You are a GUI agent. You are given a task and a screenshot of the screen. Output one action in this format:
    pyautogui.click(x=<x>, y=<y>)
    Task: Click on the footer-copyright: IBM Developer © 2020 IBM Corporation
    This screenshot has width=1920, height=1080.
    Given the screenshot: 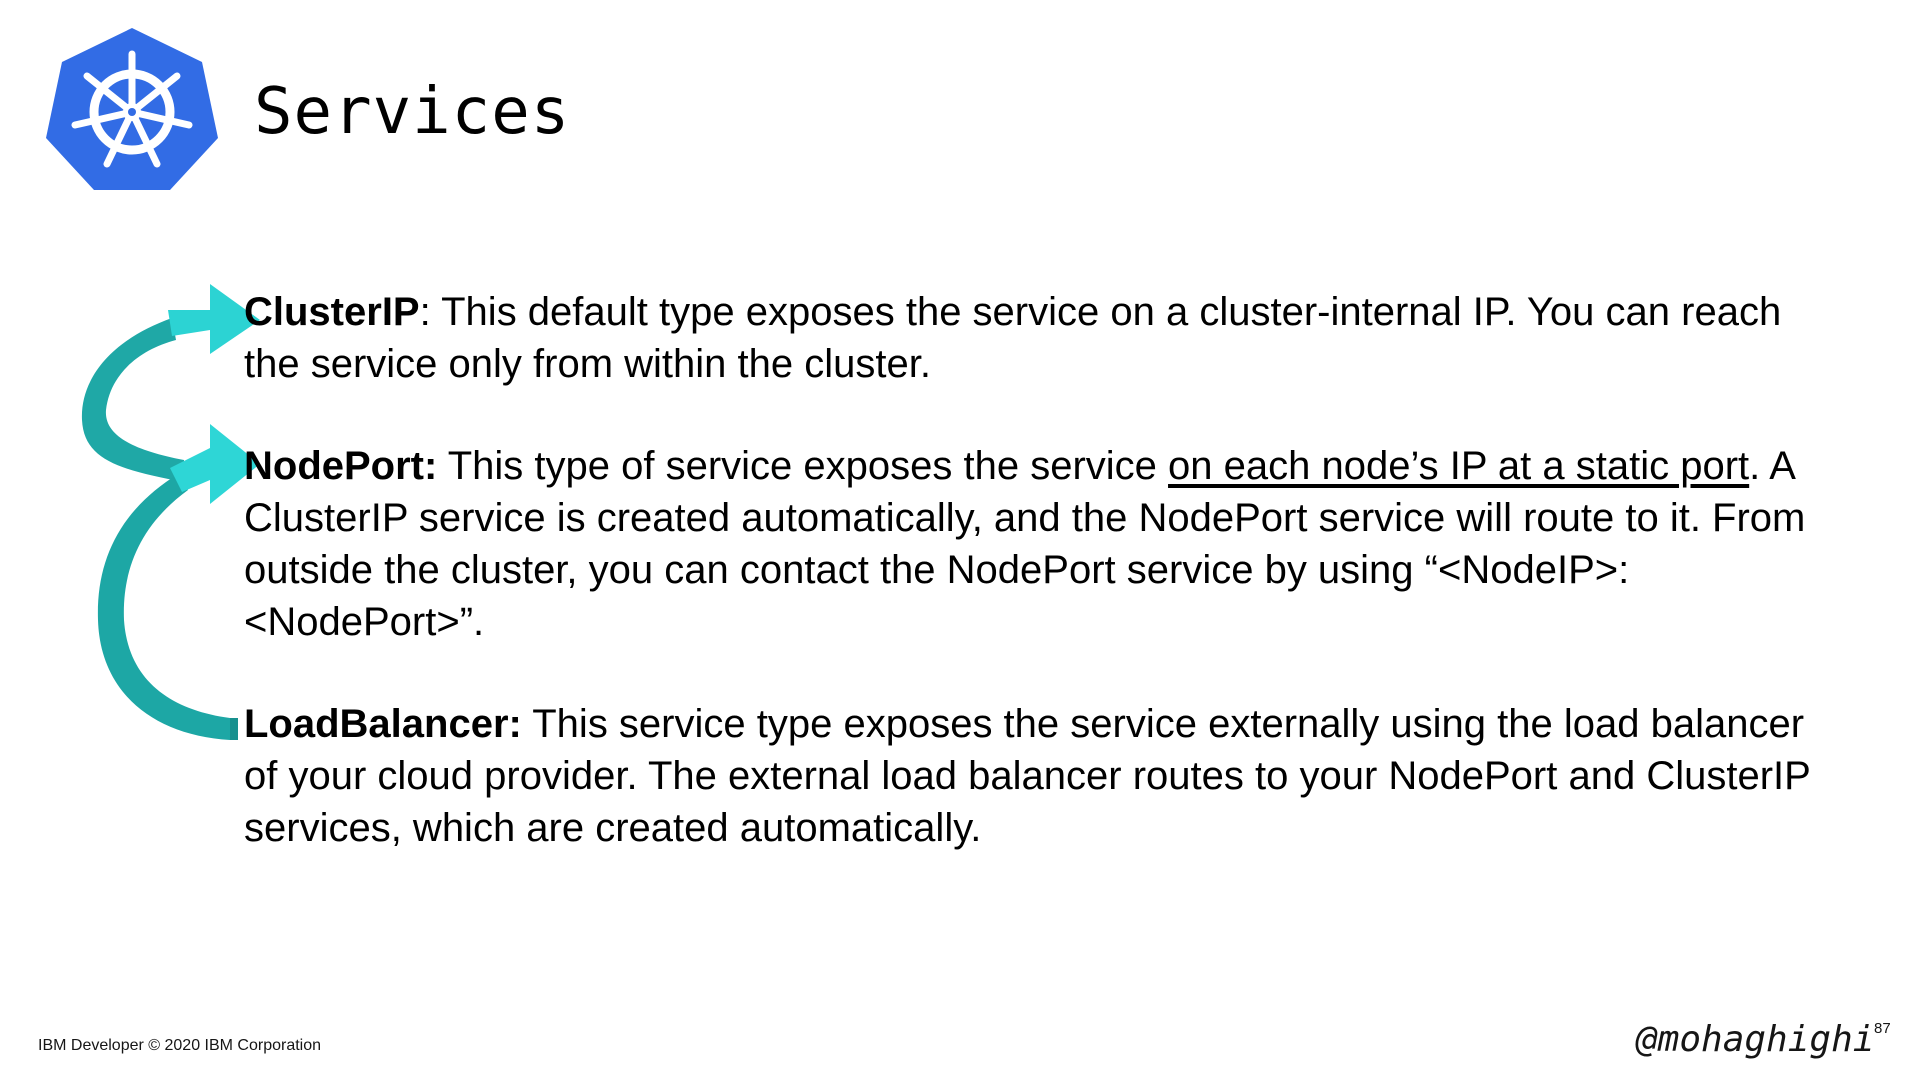 What is the action you would take?
    pyautogui.click(x=180, y=1045)
    